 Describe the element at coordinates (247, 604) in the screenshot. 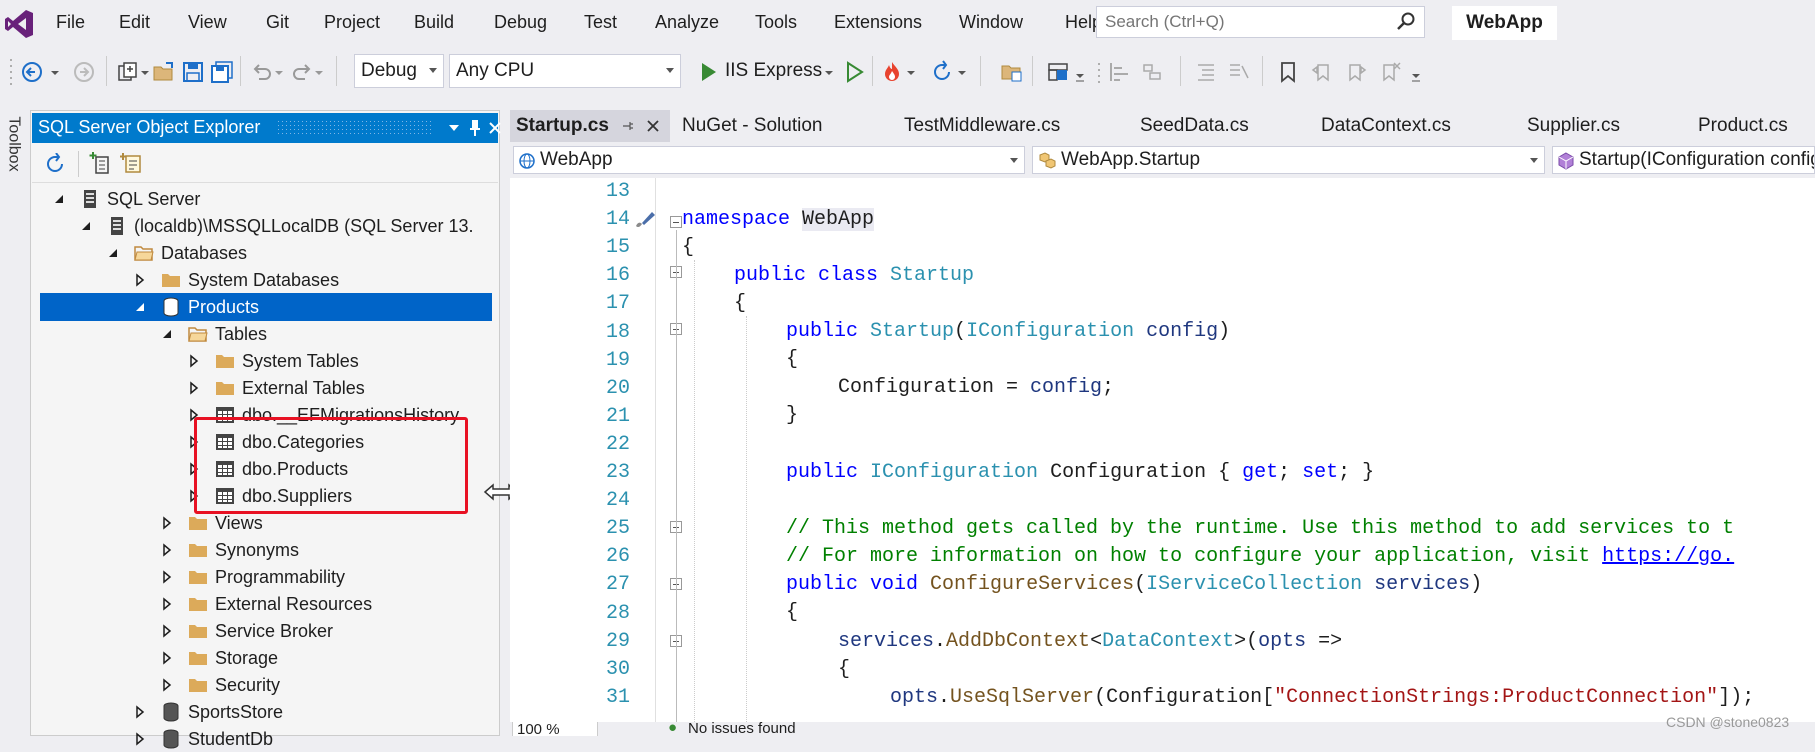

I see `tree-item: External Resources` at that location.